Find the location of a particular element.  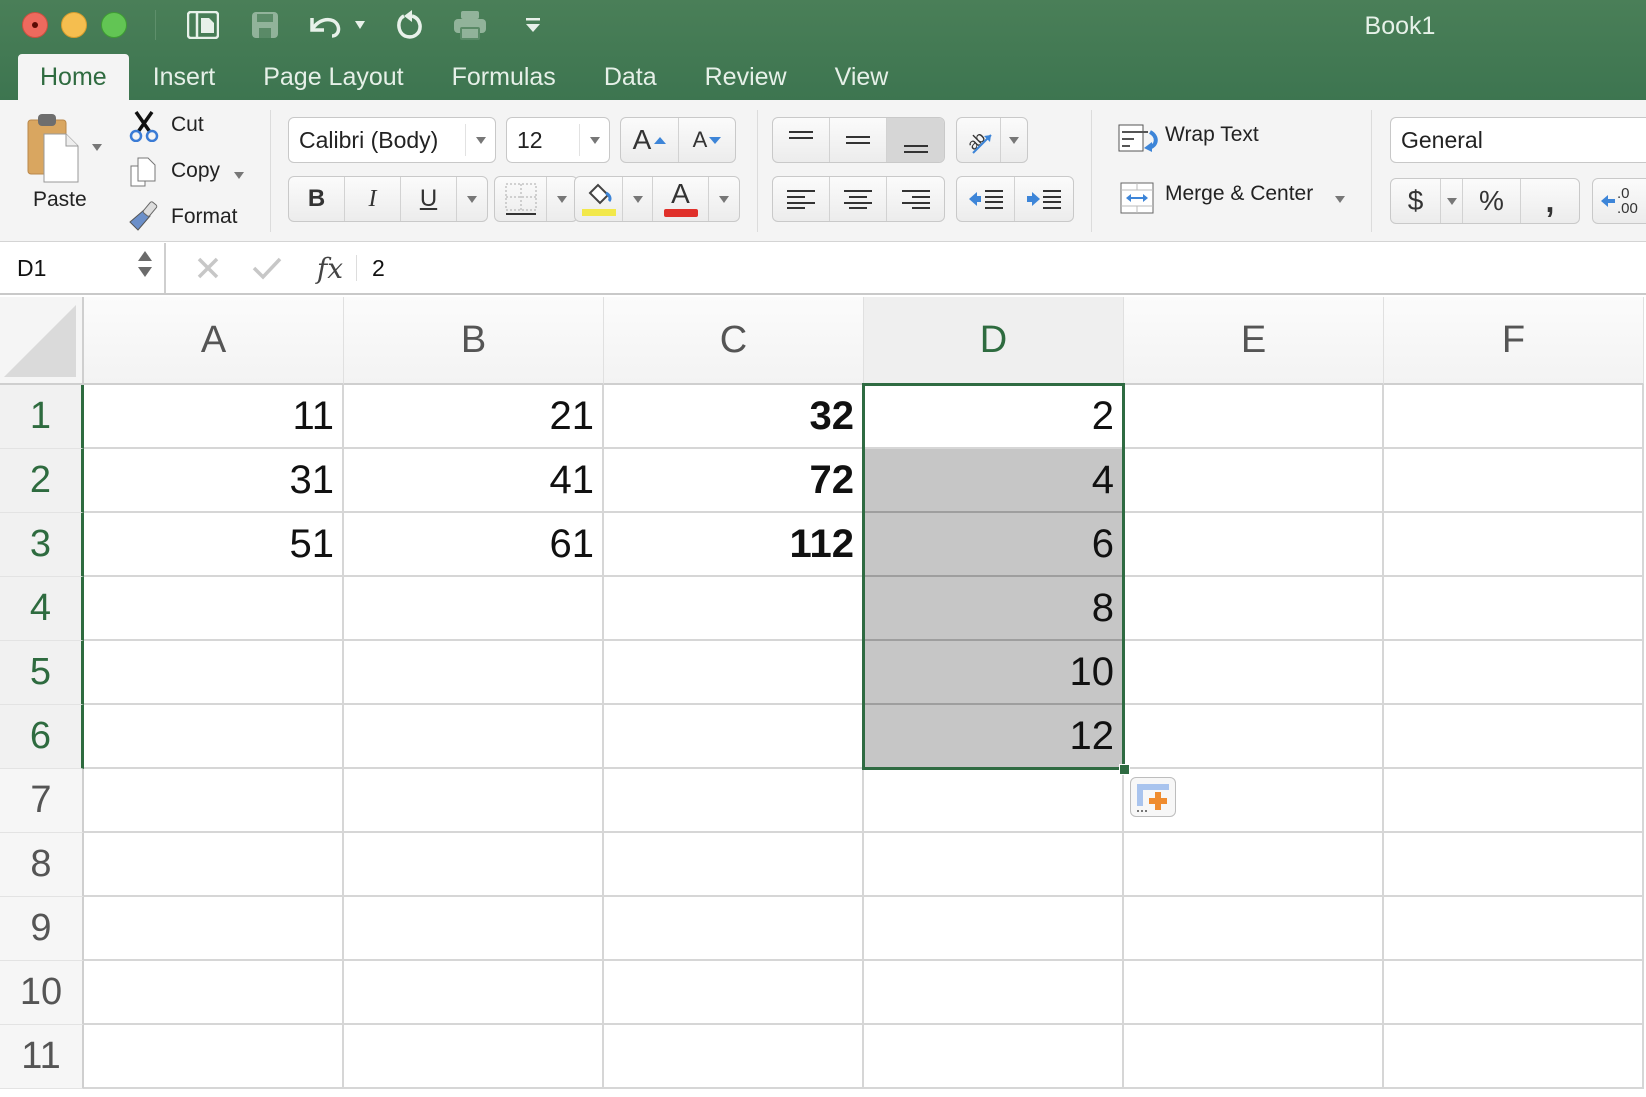

font-name-dropdown is located at coordinates (480, 140).